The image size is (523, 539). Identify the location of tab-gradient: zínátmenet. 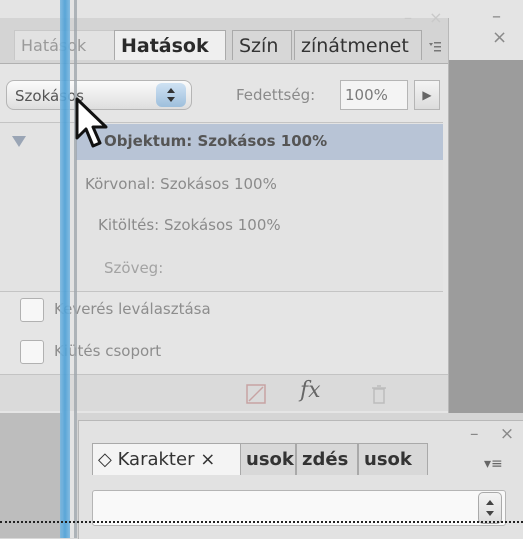
(358, 45).